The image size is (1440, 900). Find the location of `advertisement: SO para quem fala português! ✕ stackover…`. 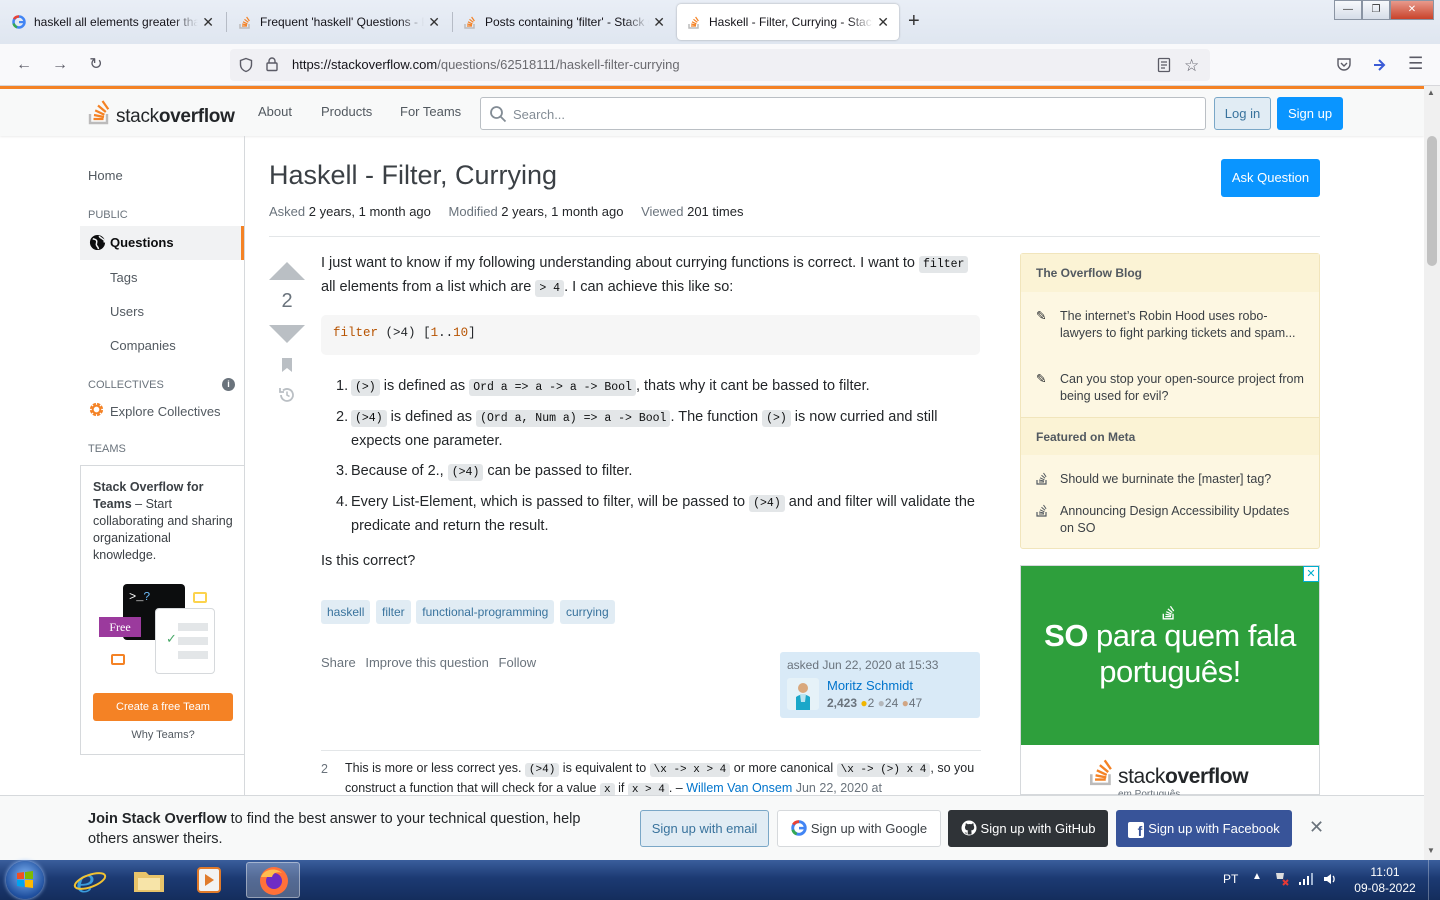

advertisement: SO para quem fala português! ✕ stackover… is located at coordinates (1170, 682).